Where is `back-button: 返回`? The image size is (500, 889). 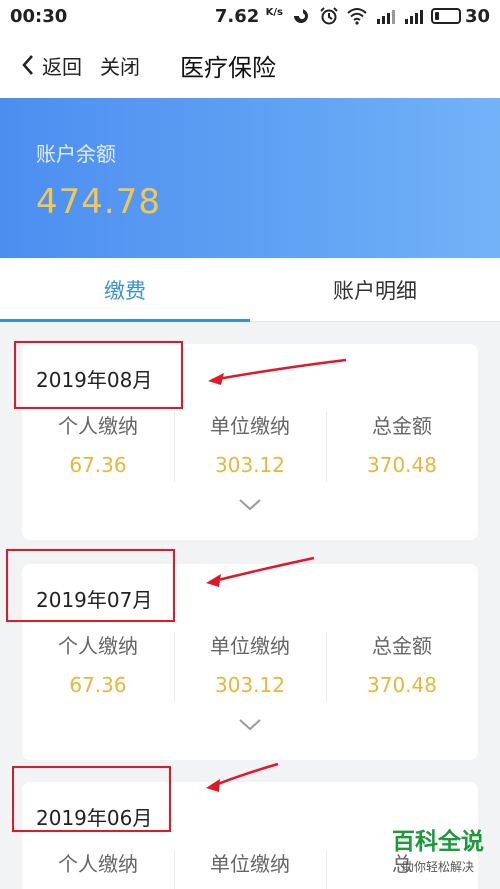
back-button: 返回 is located at coordinates (51, 65).